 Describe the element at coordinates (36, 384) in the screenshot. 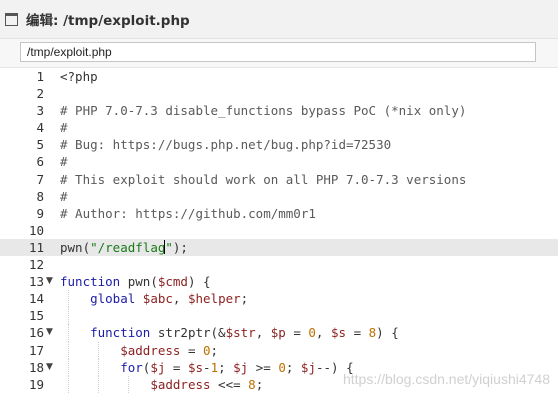

I see `line-number: 19` at that location.